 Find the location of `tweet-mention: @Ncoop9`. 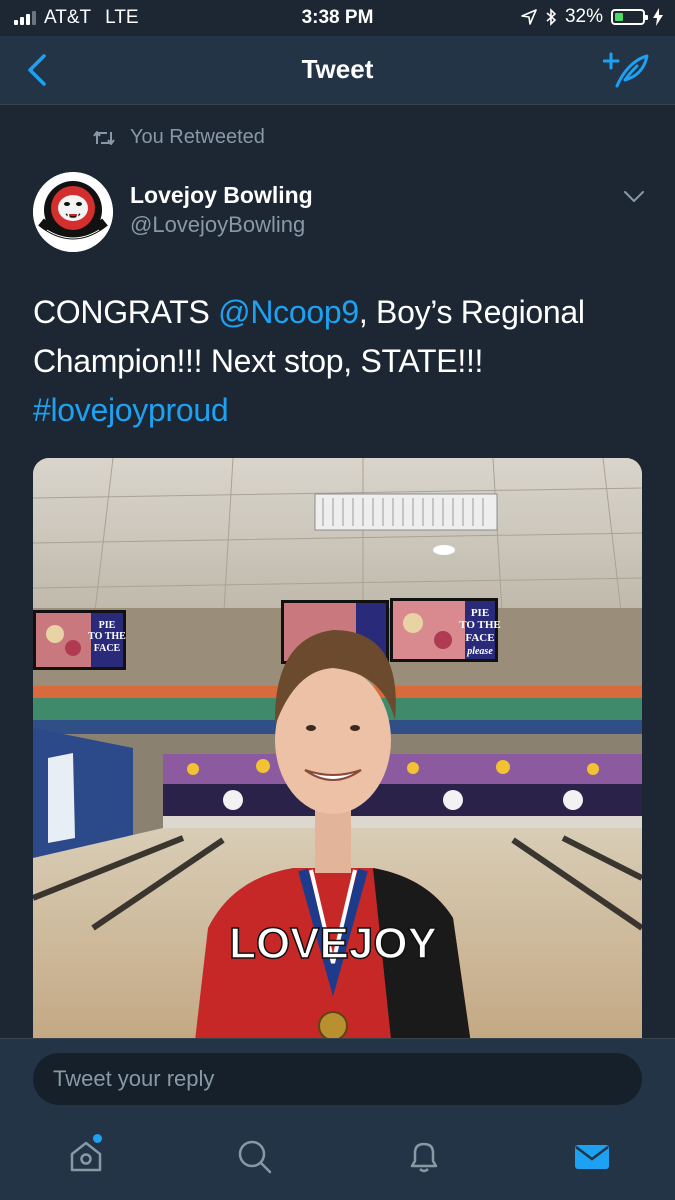

tweet-mention: @Ncoop9 is located at coordinates (288, 312).